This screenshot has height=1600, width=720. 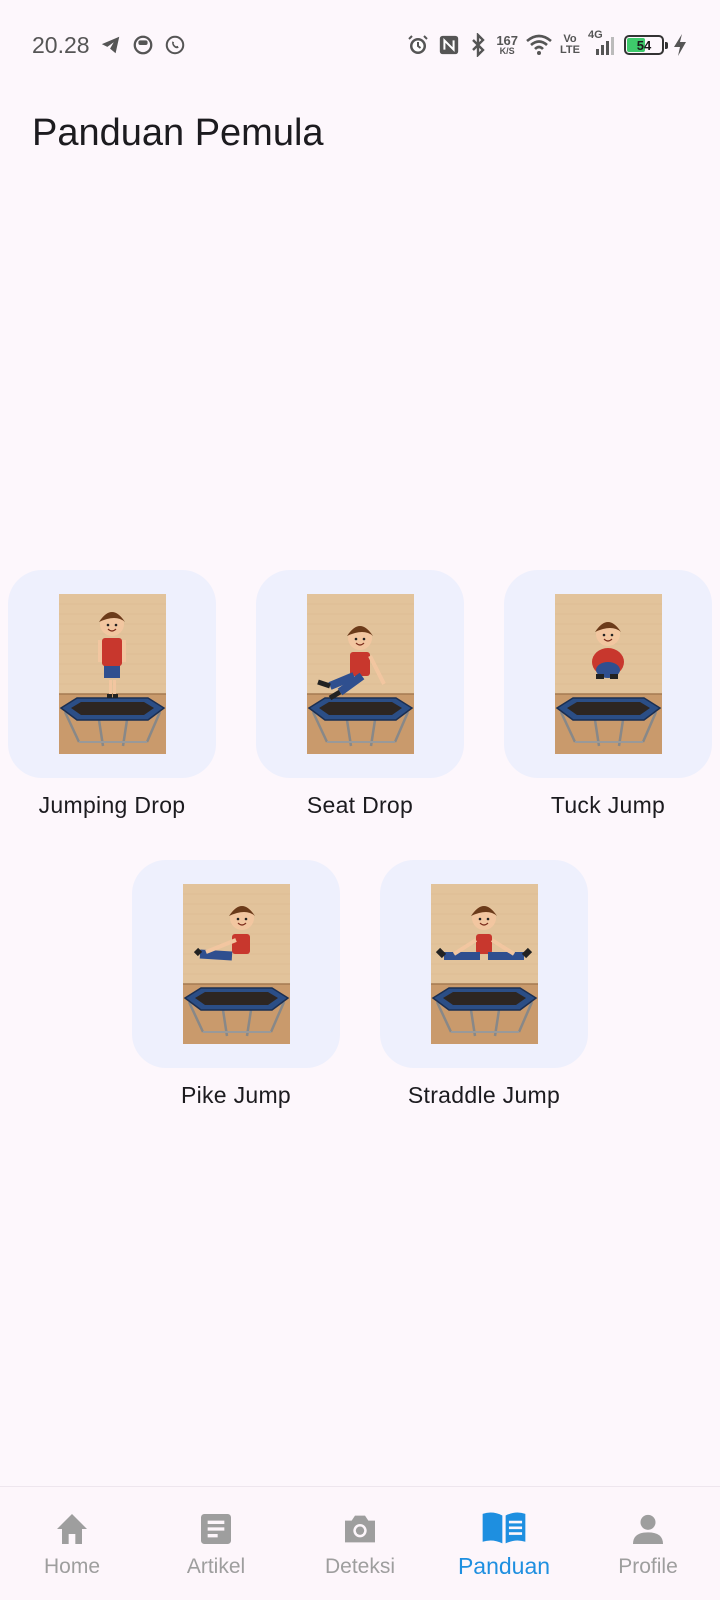 What do you see at coordinates (360, 1566) in the screenshot?
I see `nav-label-deteksi: Deteksi` at bounding box center [360, 1566].